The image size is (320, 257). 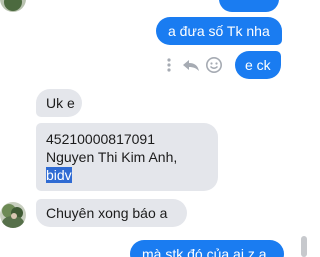 I want to click on message-text: Uk e, so click(x=60, y=103).